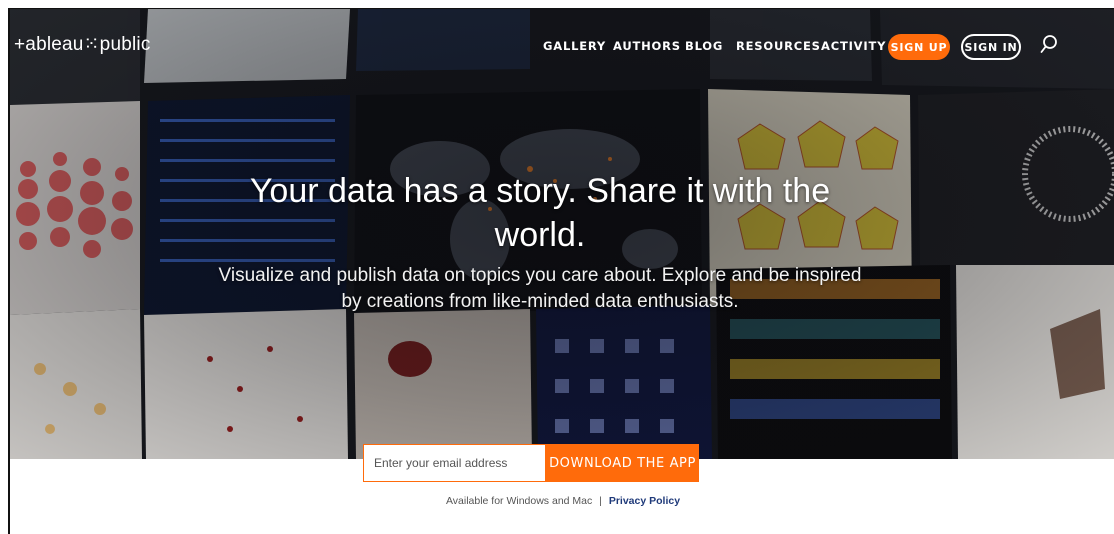 This screenshot has width=1114, height=534. What do you see at coordinates (82, 44) in the screenshot?
I see `tableau-public-logo: +ableau⁙public` at bounding box center [82, 44].